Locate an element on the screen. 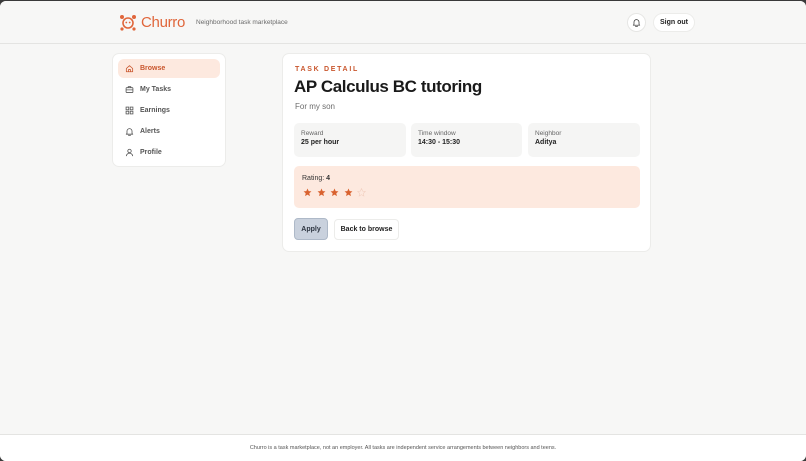  user-icon is located at coordinates (129, 152).